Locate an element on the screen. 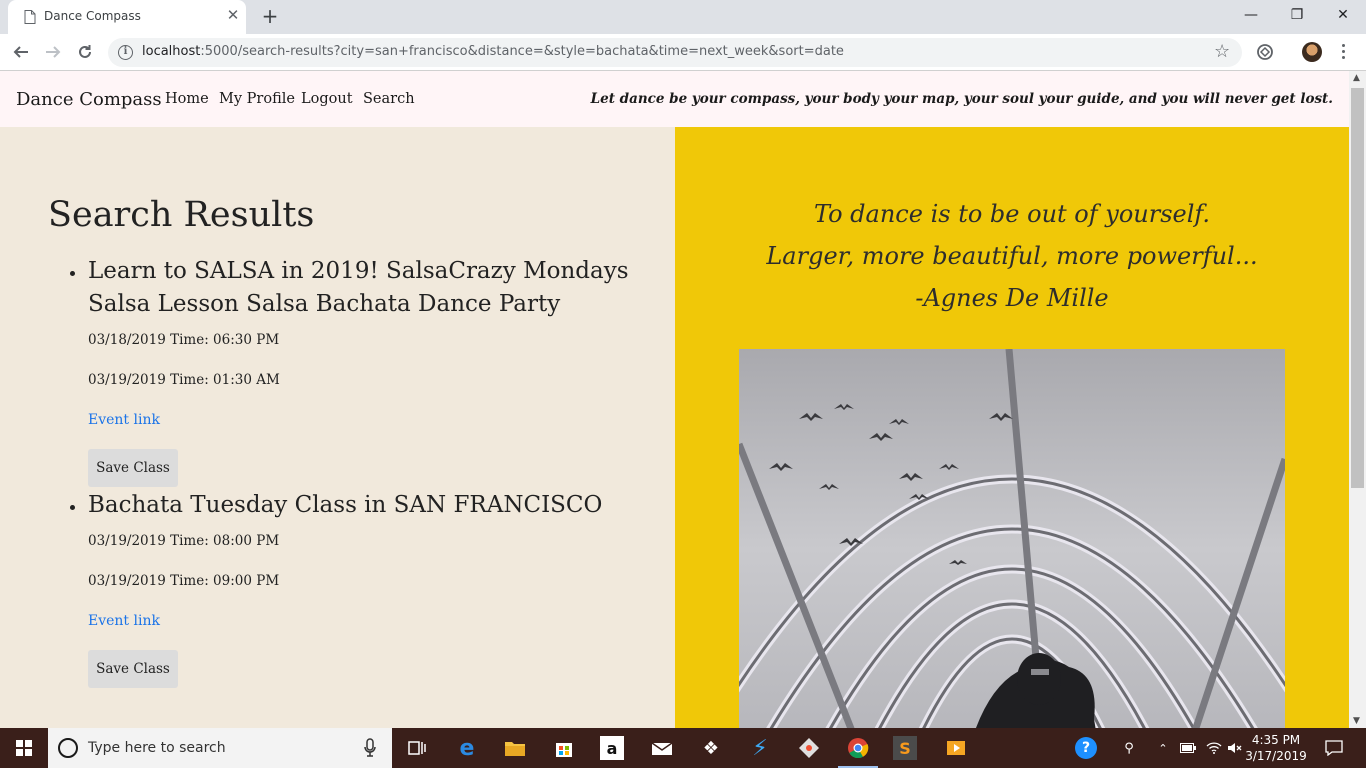 The image size is (1366, 768). page-title: Search Results is located at coordinates (181, 215).